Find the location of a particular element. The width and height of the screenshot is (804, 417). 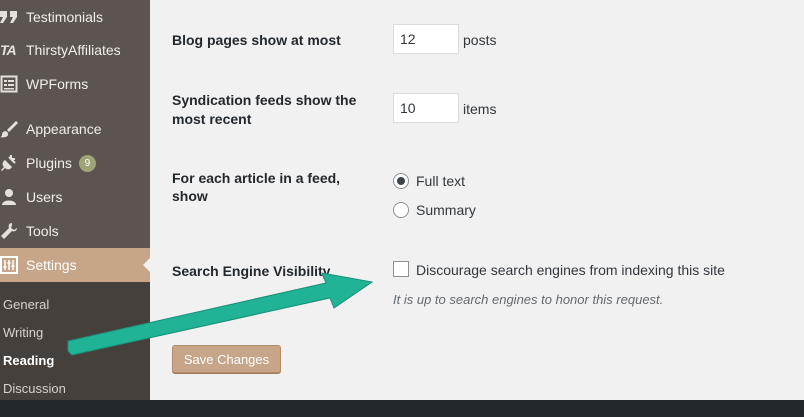

menu-item-settings: Settings is located at coordinates (75, 265).